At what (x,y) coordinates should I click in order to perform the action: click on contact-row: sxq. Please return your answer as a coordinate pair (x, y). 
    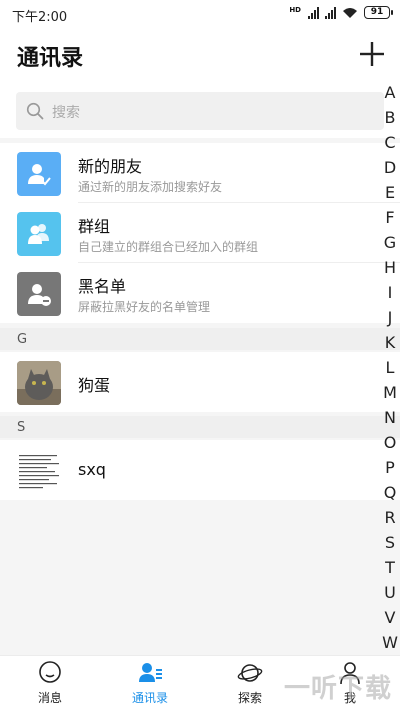
    Looking at the image, I should click on (200, 470).